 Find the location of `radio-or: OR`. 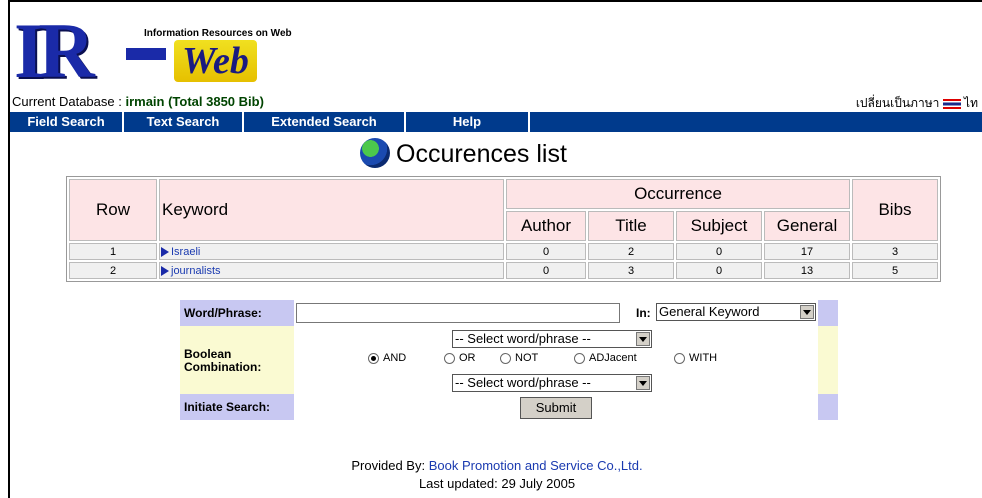

radio-or: OR is located at coordinates (460, 358).